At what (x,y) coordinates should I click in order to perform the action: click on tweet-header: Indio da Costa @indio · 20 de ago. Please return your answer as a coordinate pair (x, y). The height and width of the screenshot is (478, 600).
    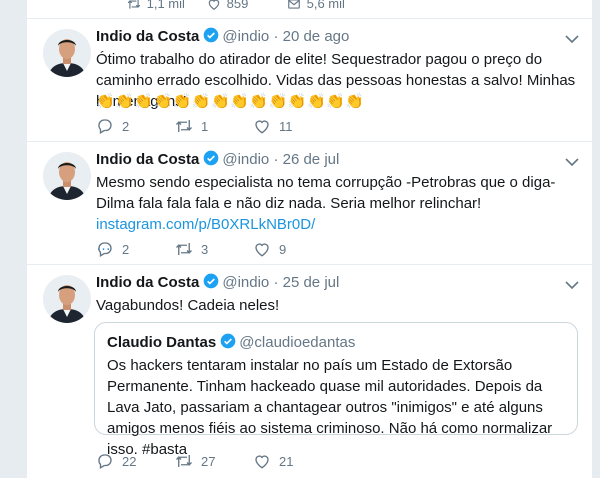
    Looking at the image, I should click on (222, 37).